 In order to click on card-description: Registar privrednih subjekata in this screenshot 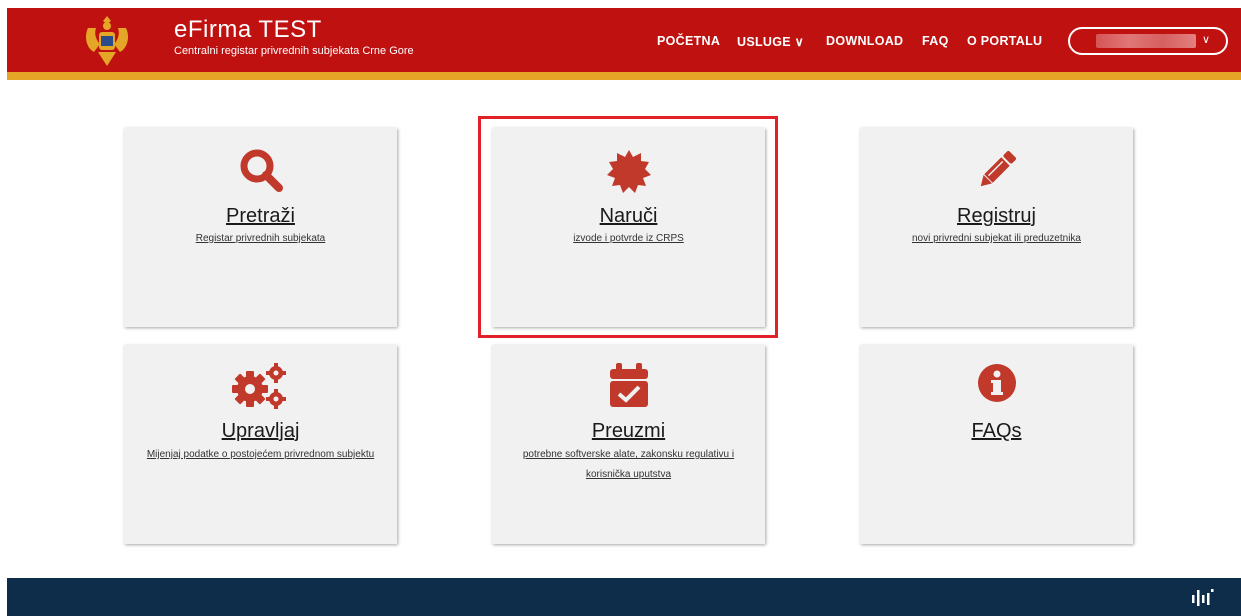, I will do `click(260, 239)`.